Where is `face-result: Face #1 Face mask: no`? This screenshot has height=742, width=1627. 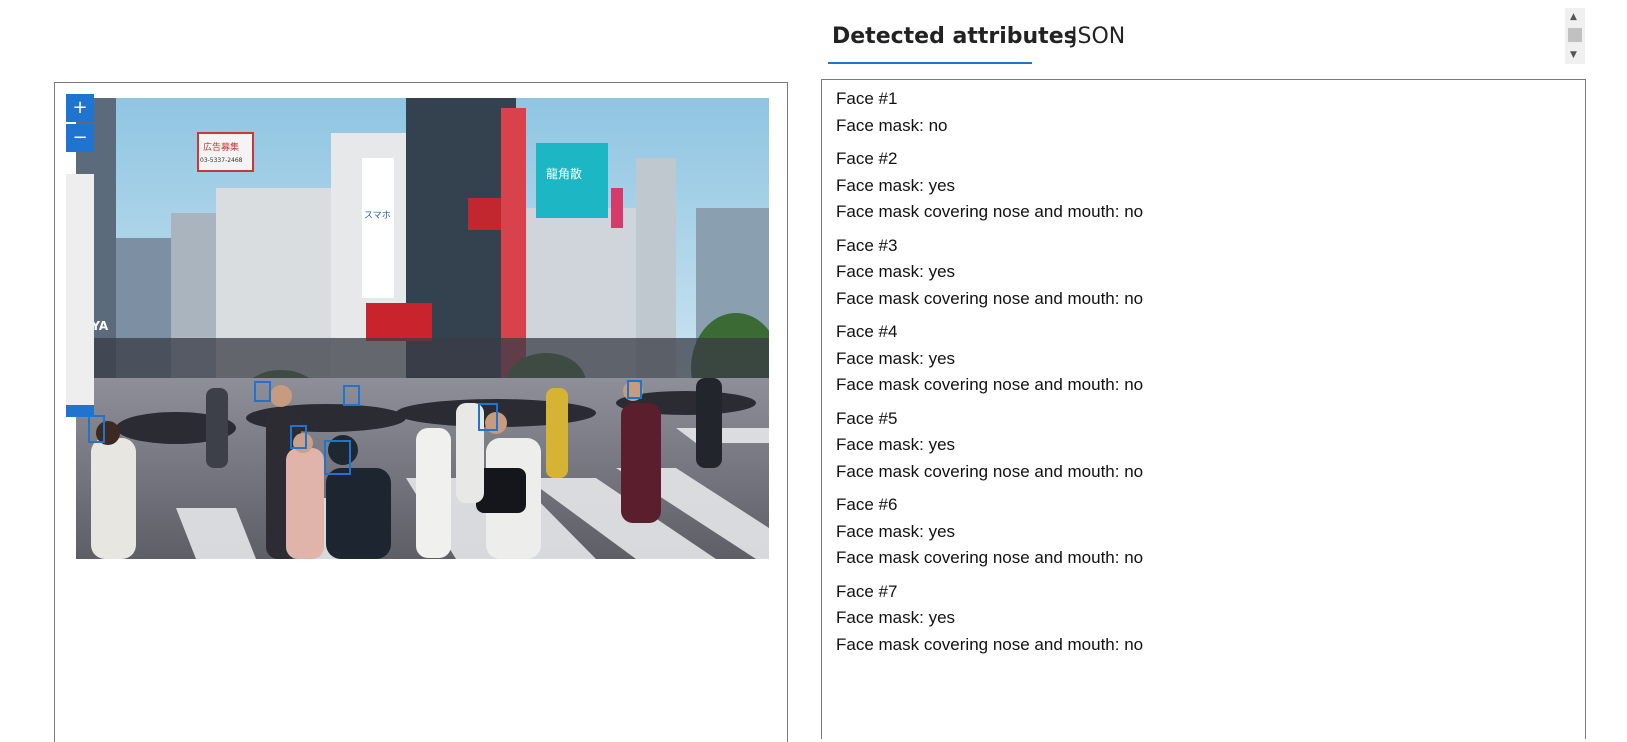 face-result: Face #1 Face mask: no is located at coordinates (1203, 112).